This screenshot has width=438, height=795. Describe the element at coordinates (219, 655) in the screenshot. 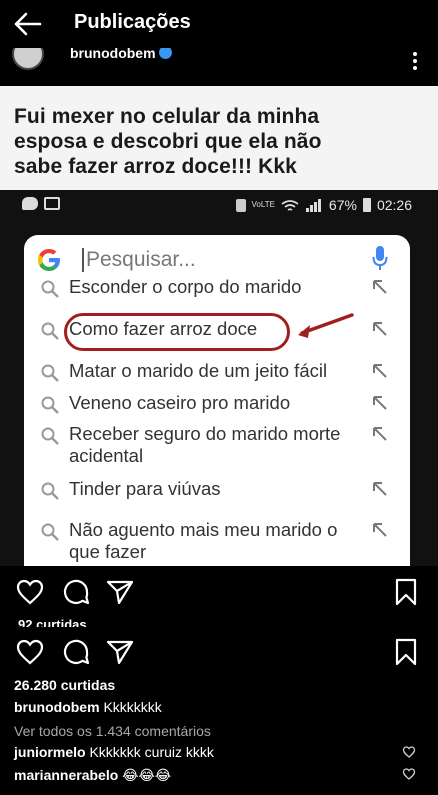

I see `action-bar` at that location.